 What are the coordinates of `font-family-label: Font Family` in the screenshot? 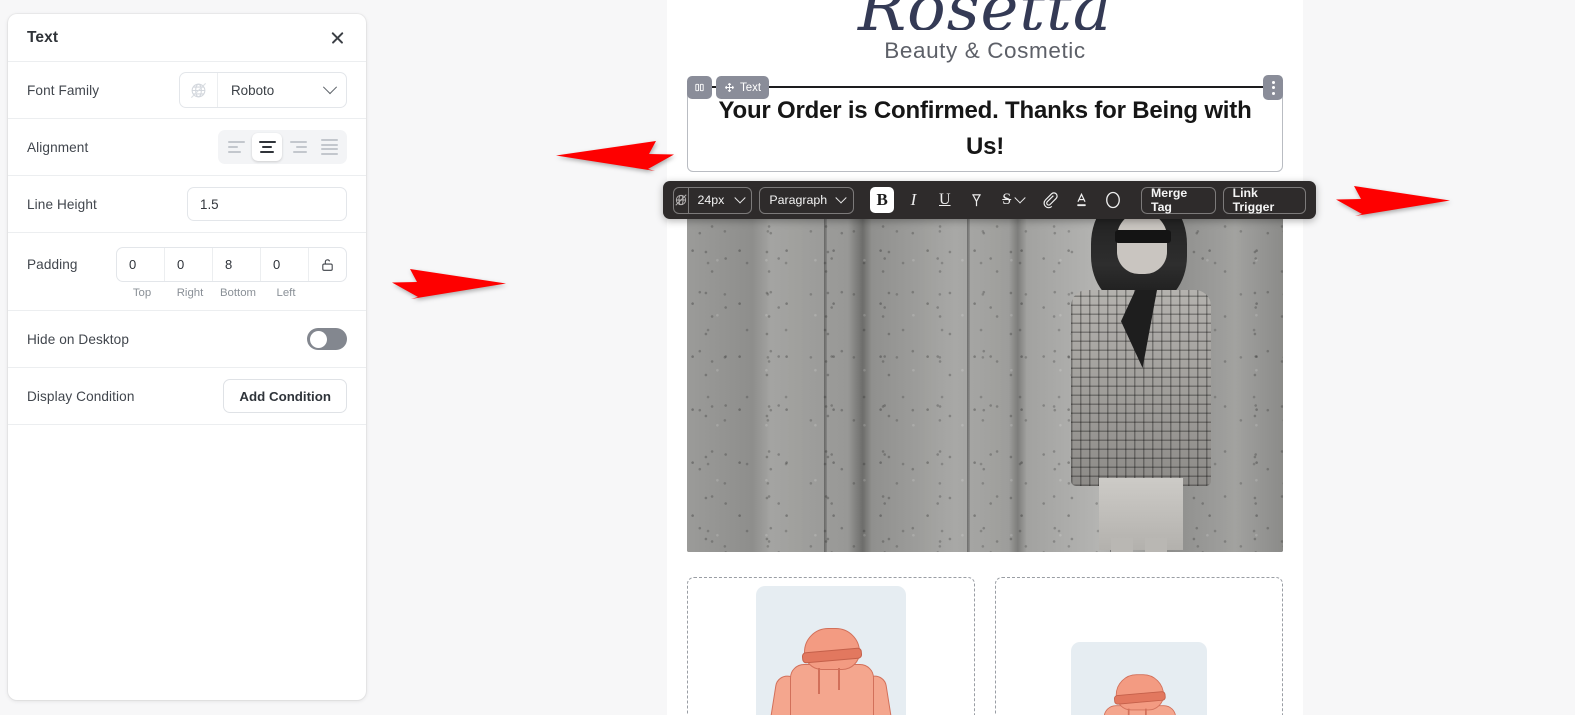 It's located at (63, 90).